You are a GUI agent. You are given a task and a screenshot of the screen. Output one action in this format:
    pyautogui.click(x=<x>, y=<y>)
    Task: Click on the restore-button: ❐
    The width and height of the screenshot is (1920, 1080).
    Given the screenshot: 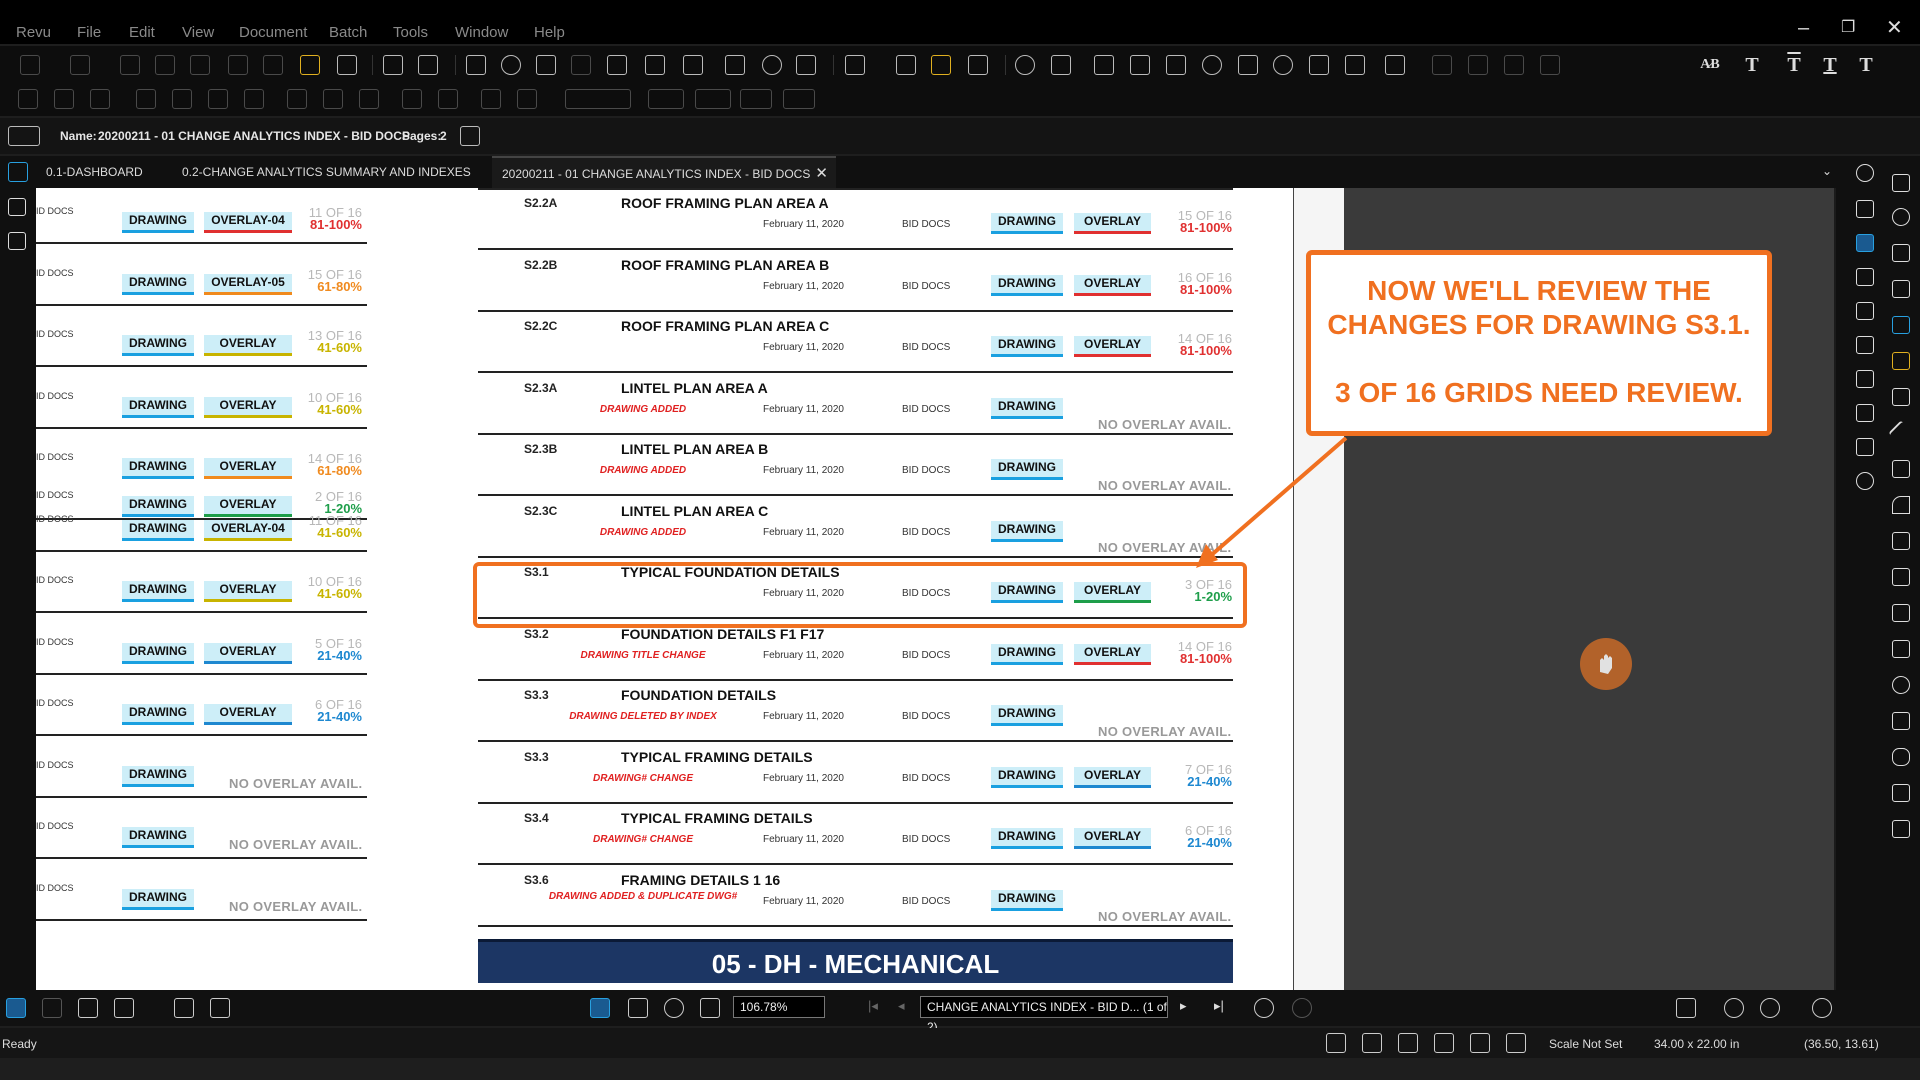 What is the action you would take?
    pyautogui.click(x=1848, y=28)
    